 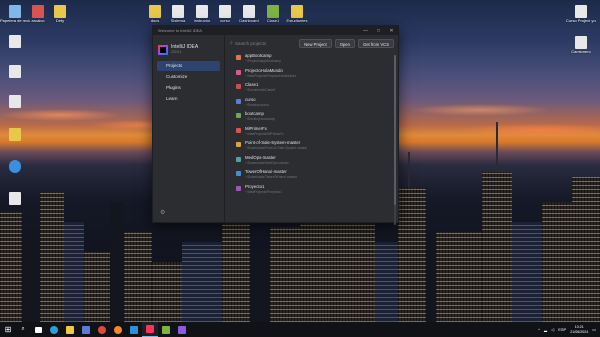 I want to click on minimize-button: —, so click(x=365, y=31).